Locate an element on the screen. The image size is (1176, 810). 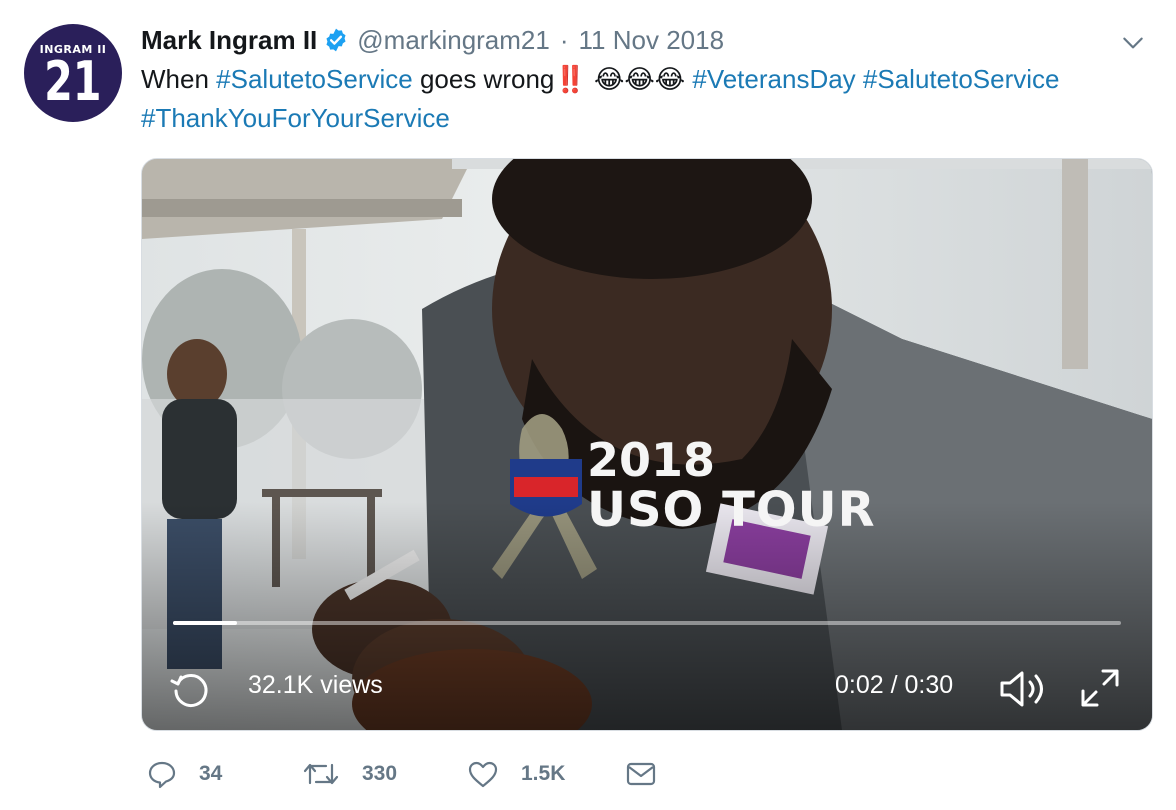
reply-count: 34 is located at coordinates (211, 773).